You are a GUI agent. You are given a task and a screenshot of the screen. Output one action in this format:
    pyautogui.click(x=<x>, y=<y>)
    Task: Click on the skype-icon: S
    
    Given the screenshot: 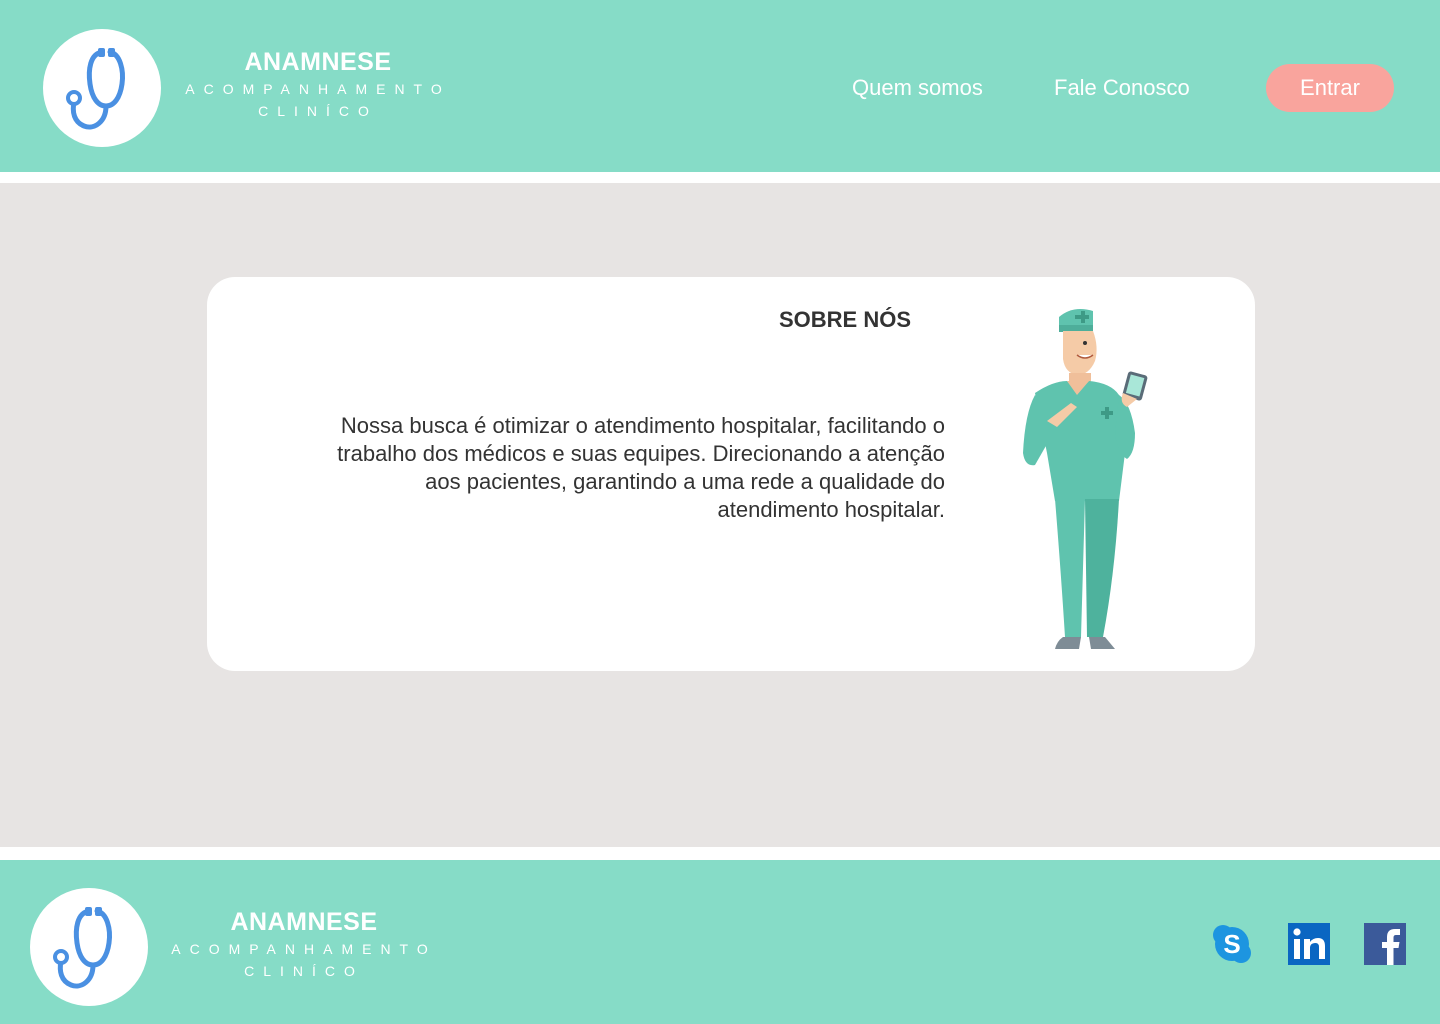 What is the action you would take?
    pyautogui.click(x=1232, y=944)
    